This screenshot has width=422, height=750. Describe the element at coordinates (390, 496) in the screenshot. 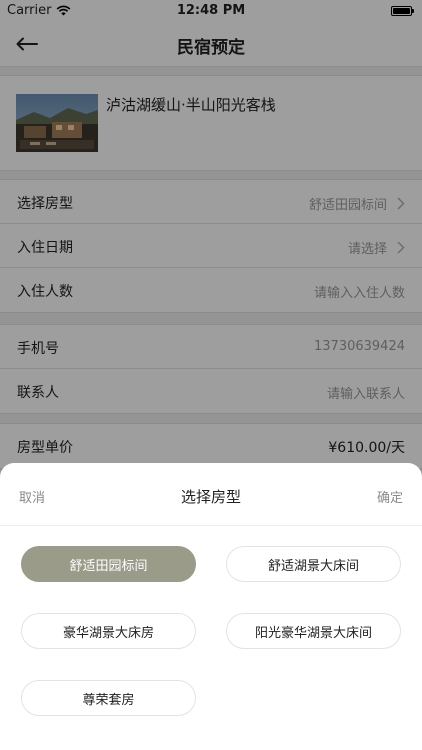

I see `confirm-button: 确定` at that location.